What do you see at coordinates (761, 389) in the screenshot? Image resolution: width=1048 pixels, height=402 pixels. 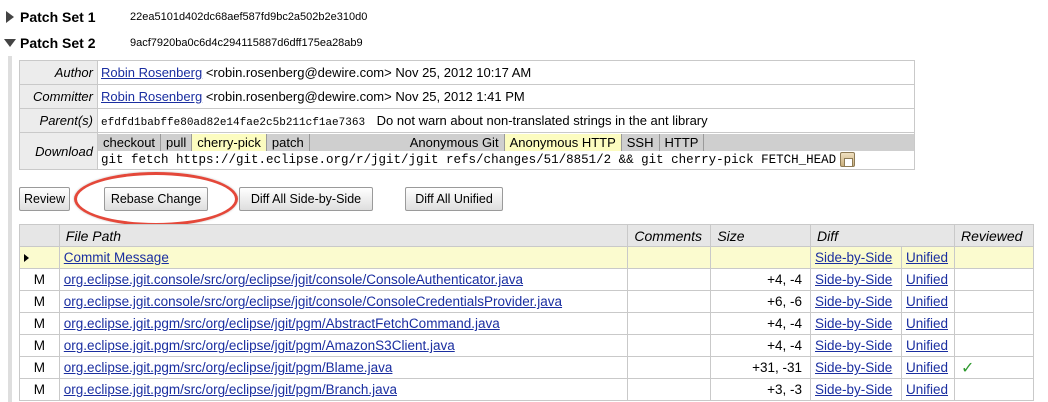 I see `size-cell: +3, -3` at bounding box center [761, 389].